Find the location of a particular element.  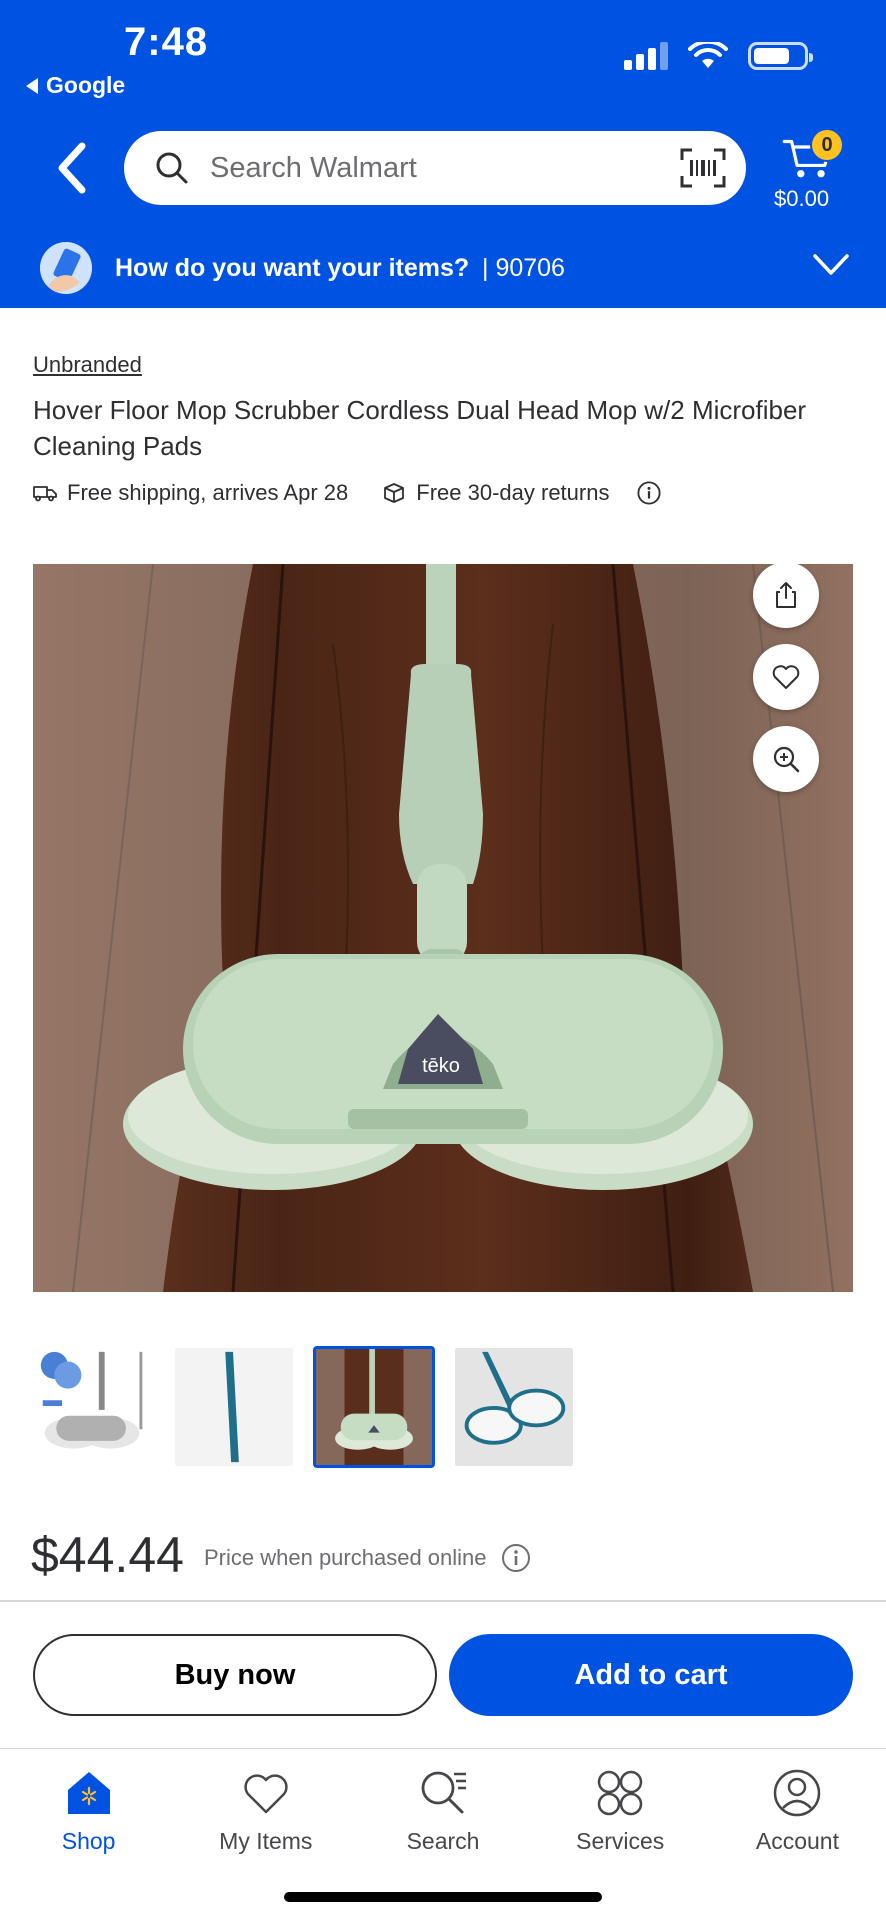

tab-services: Services is located at coordinates (620, 1817).